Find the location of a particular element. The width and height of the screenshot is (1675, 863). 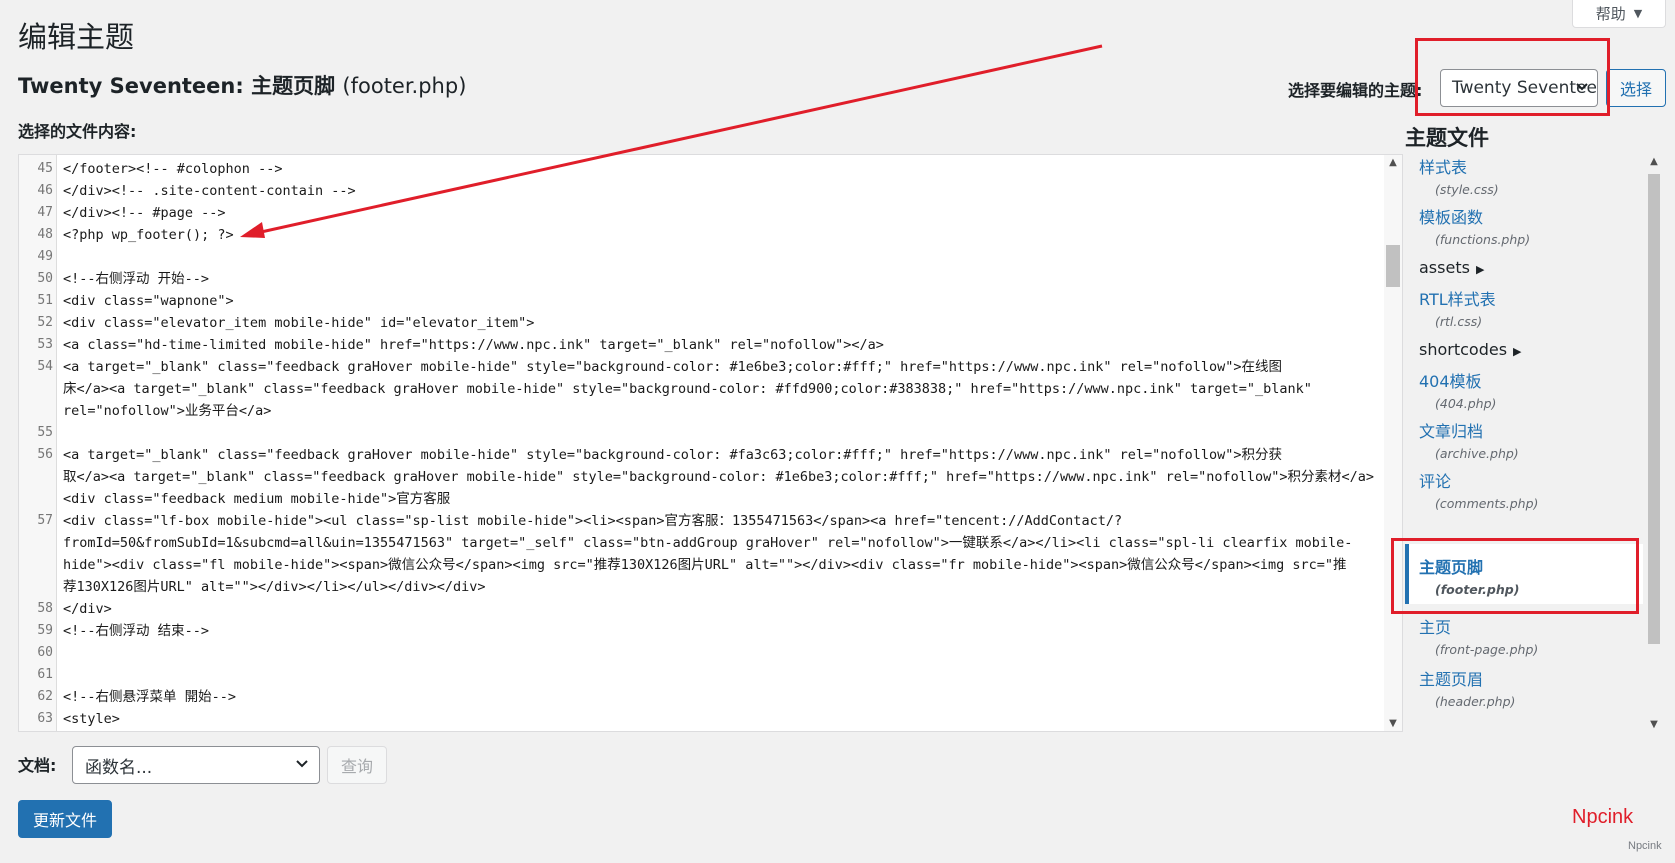

file-content-label: 选择的文件内容: is located at coordinates (77, 131).